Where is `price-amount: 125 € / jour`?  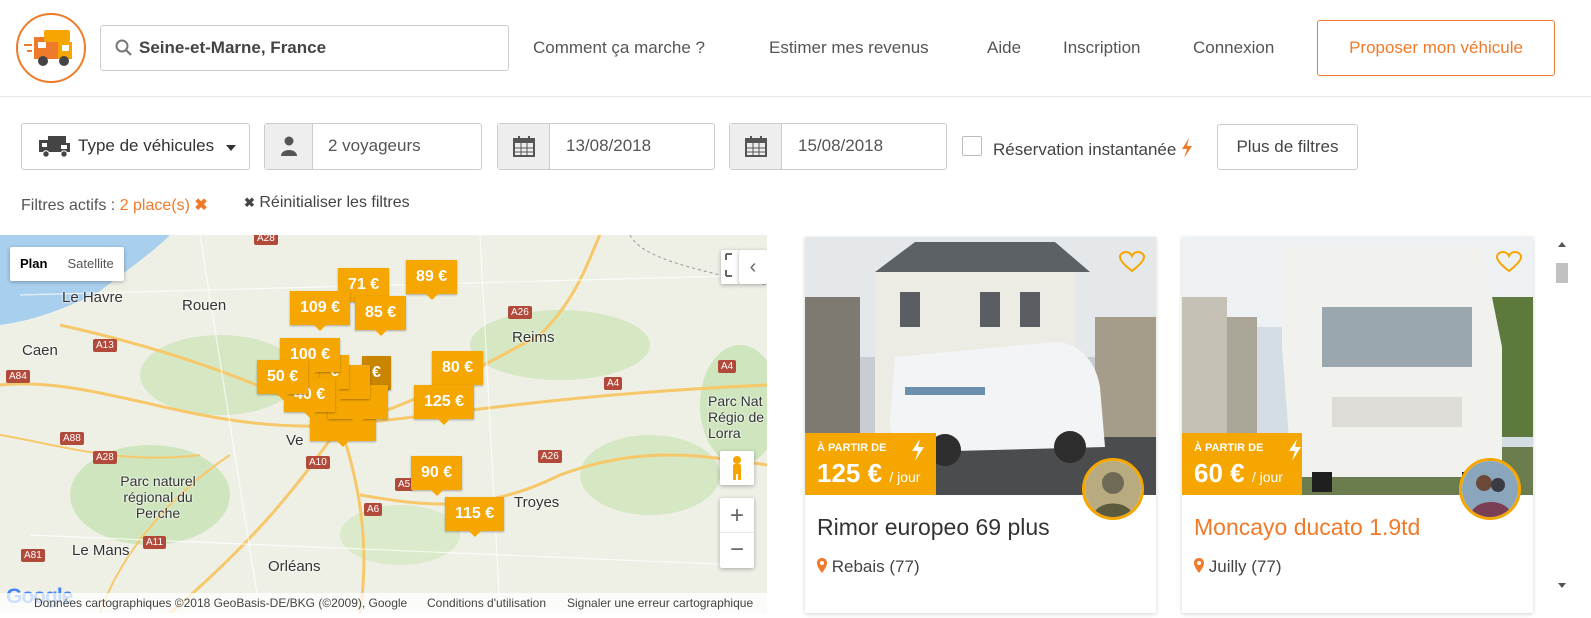
price-amount: 125 € / jour is located at coordinates (869, 473).